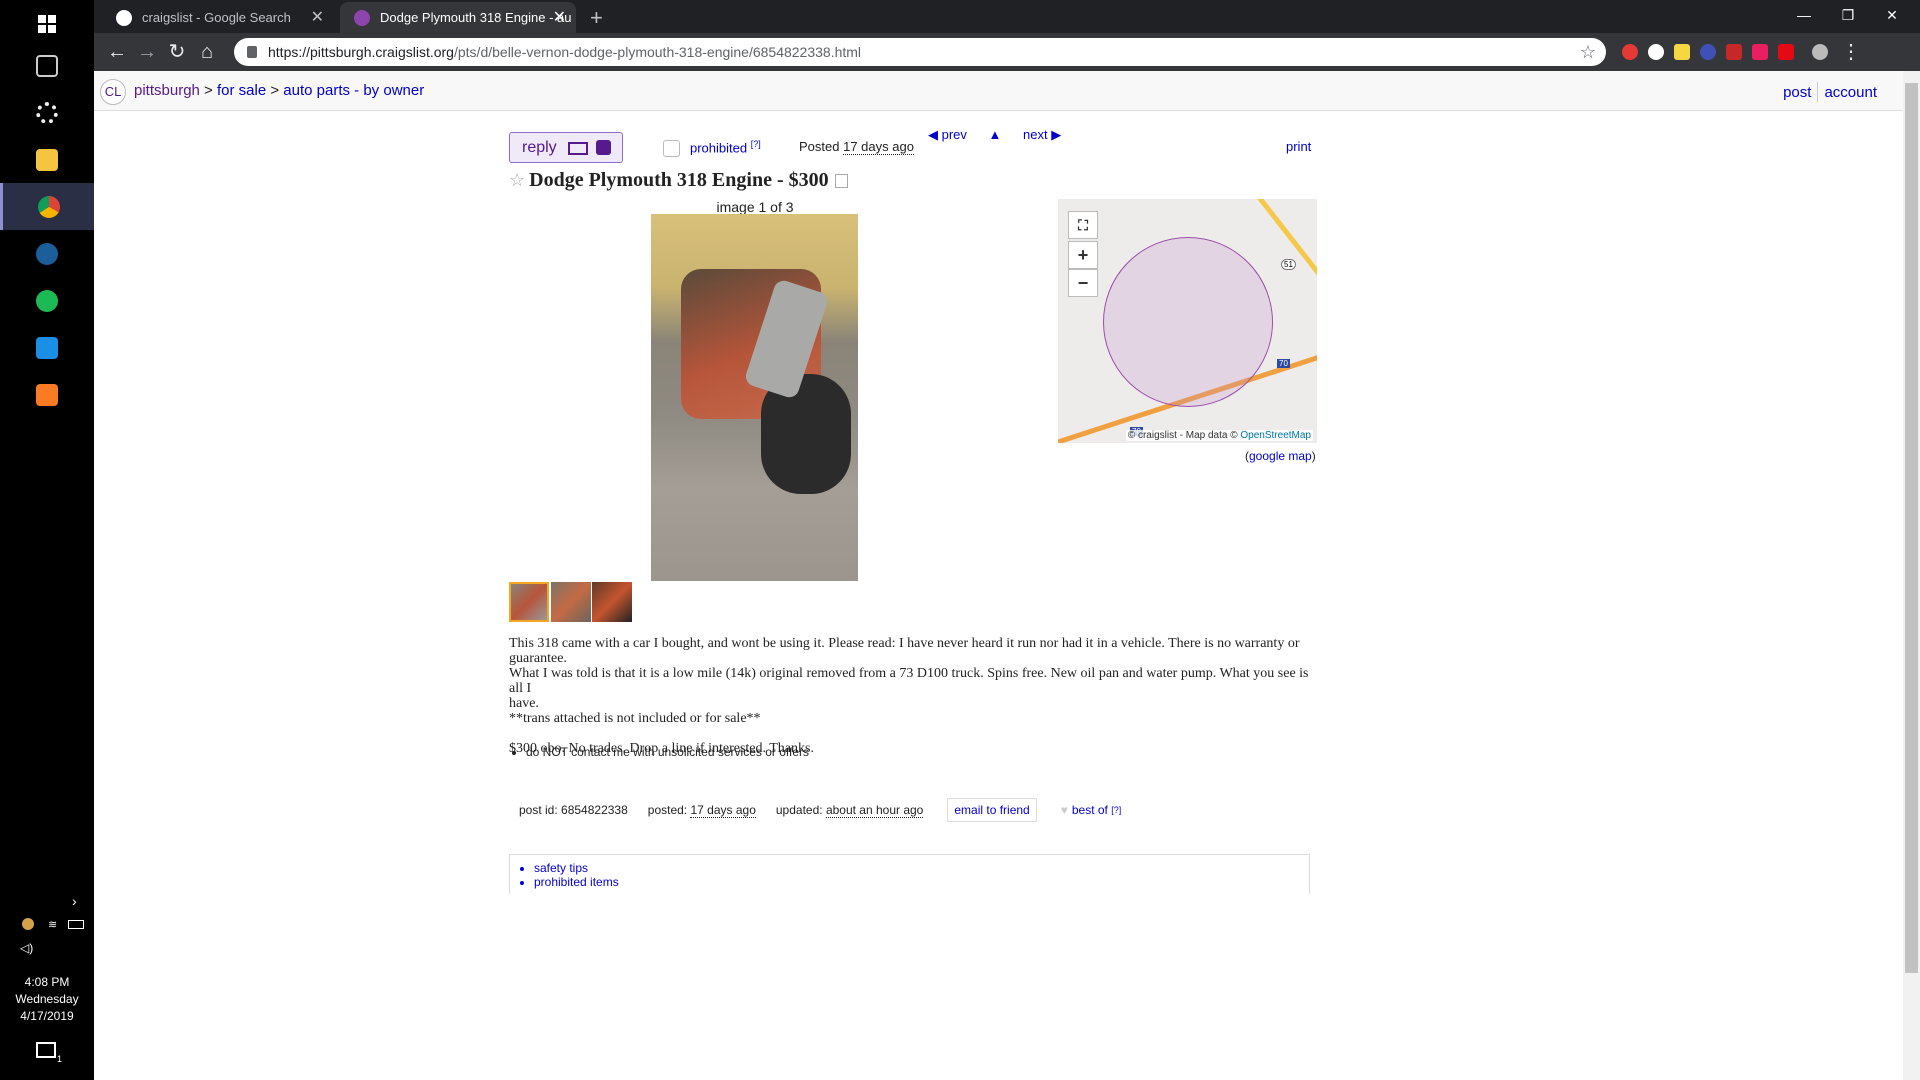 This screenshot has height=1080, width=1920. What do you see at coordinates (671, 149) in the screenshot?
I see `prohibited-checkbox` at bounding box center [671, 149].